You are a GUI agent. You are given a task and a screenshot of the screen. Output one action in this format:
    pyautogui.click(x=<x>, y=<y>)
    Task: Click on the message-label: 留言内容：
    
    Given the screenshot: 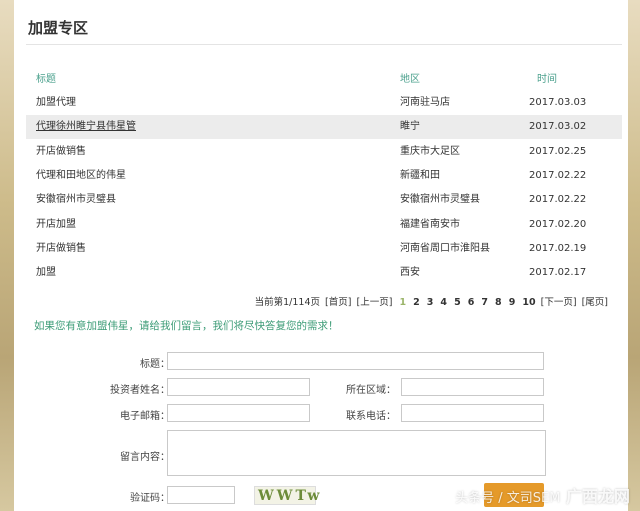 What is the action you would take?
    pyautogui.click(x=145, y=457)
    